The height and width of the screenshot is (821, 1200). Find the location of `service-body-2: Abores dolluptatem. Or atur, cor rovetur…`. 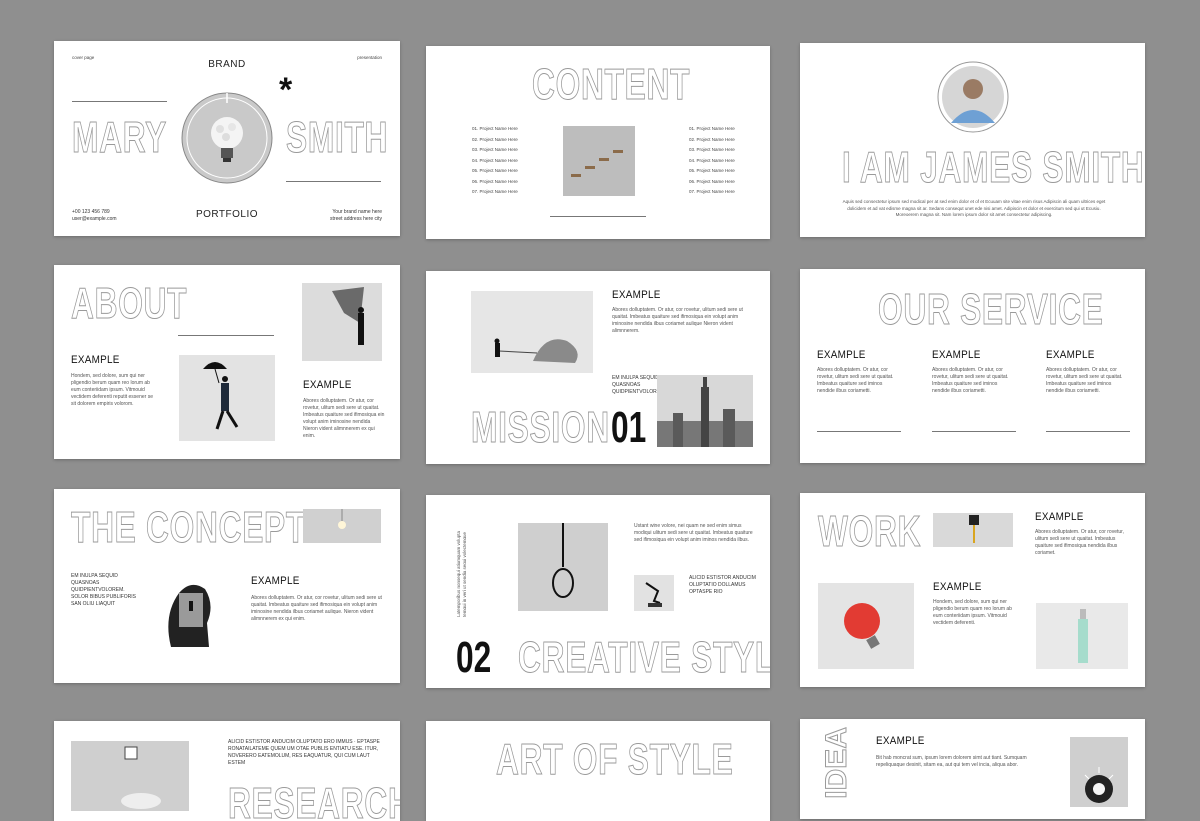

service-body-2: Abores dolluptatem. Or atur, cor rovetur… is located at coordinates (970, 380).